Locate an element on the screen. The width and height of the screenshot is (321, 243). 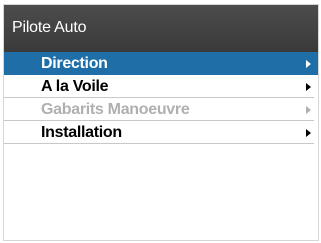
menu-item-direction: Direction is located at coordinates (161, 63).